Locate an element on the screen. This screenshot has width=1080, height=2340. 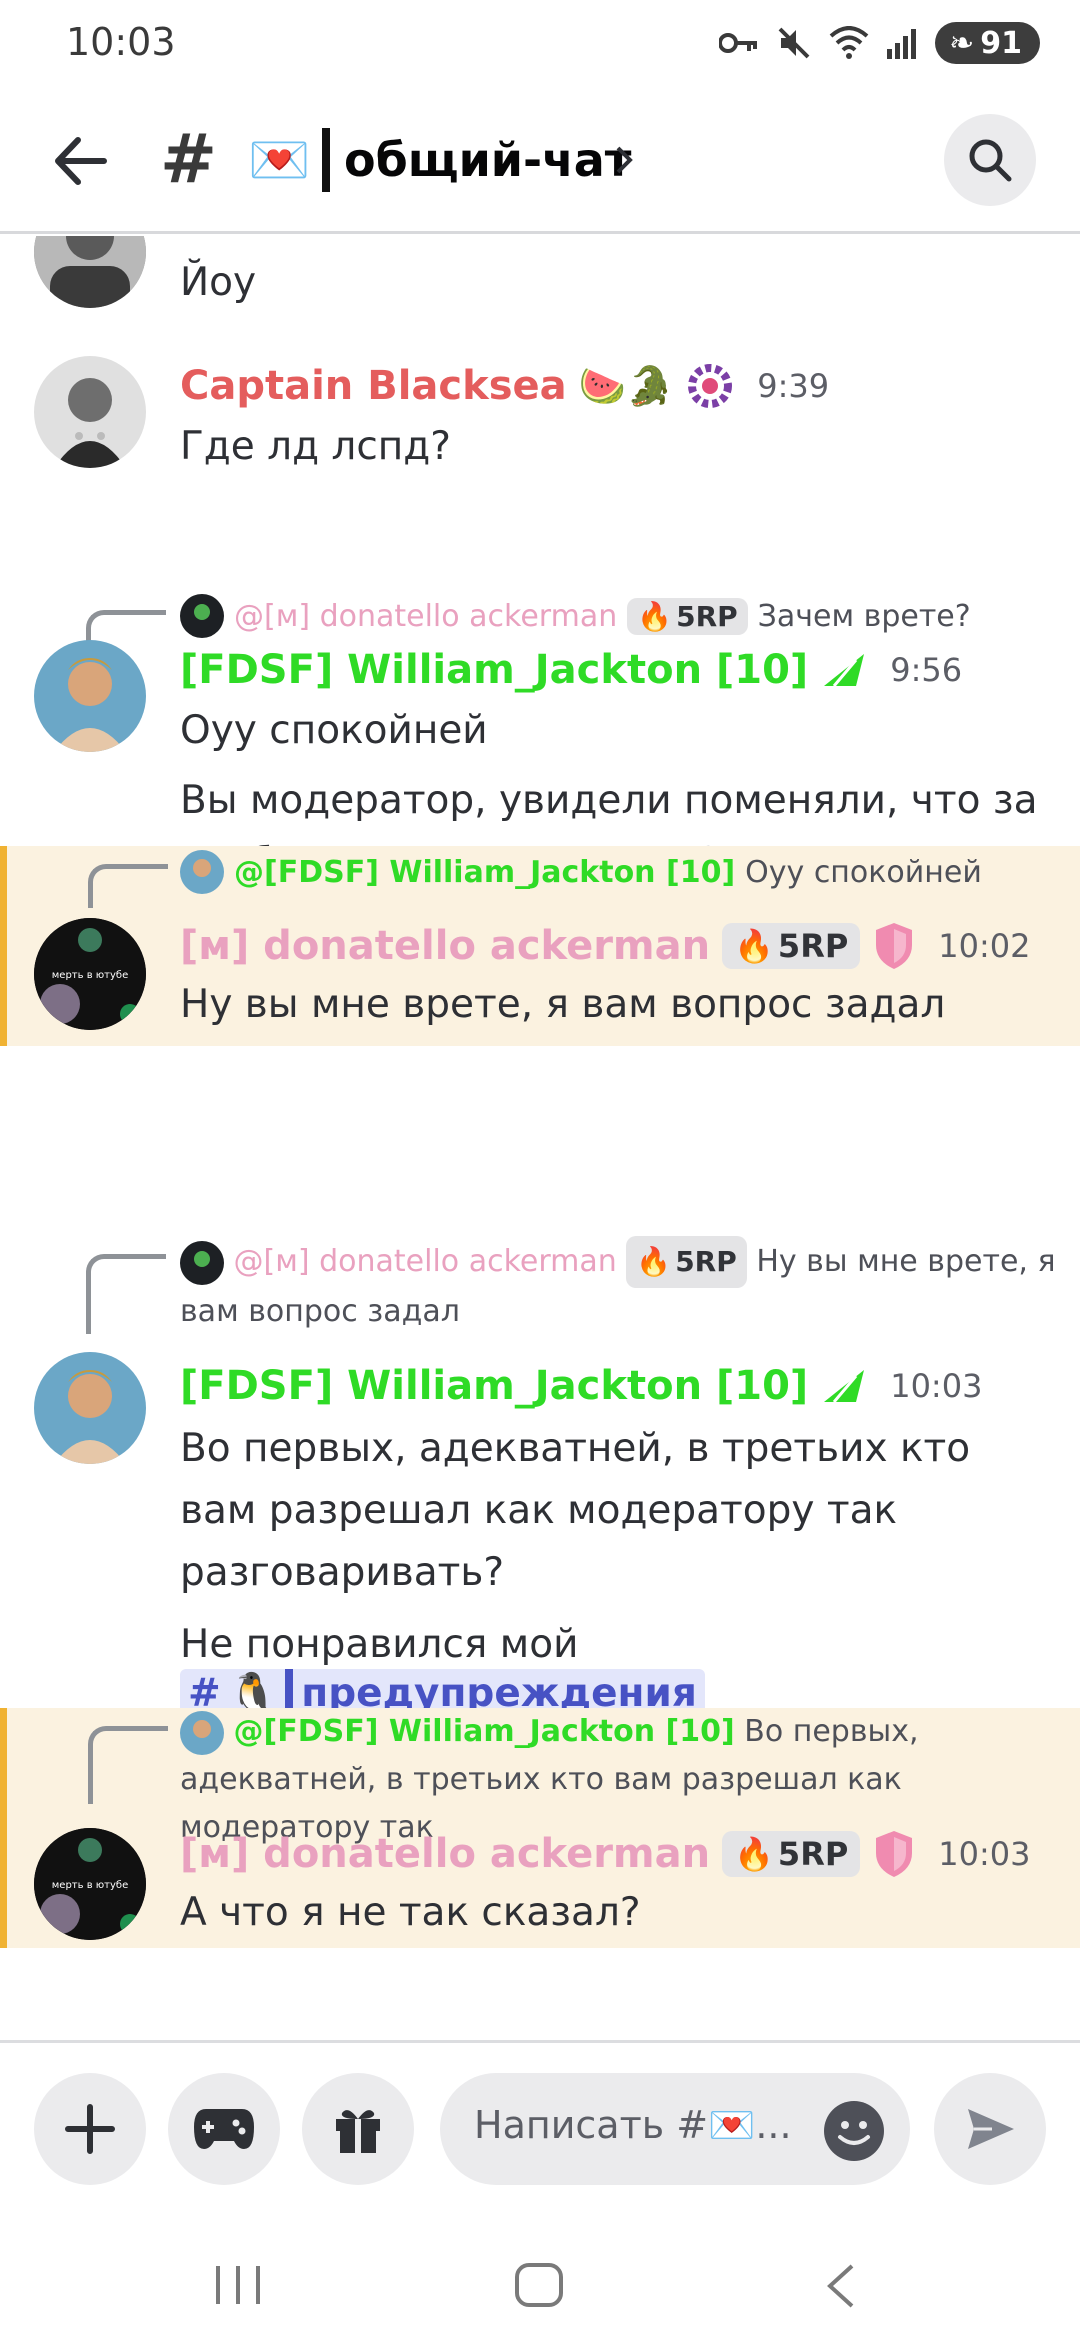
signal-icon is located at coordinates (902, 44).